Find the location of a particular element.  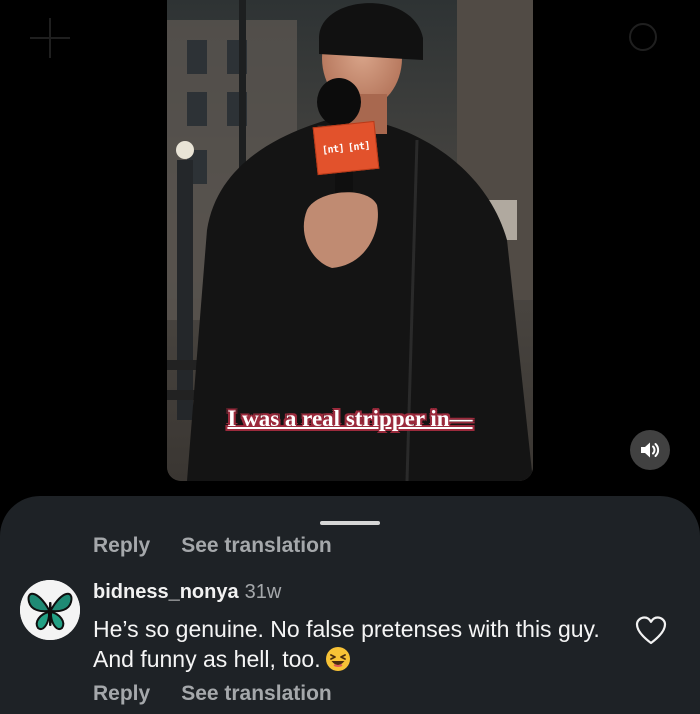

mic-flag-text-2: [nt] is located at coordinates (359, 147).